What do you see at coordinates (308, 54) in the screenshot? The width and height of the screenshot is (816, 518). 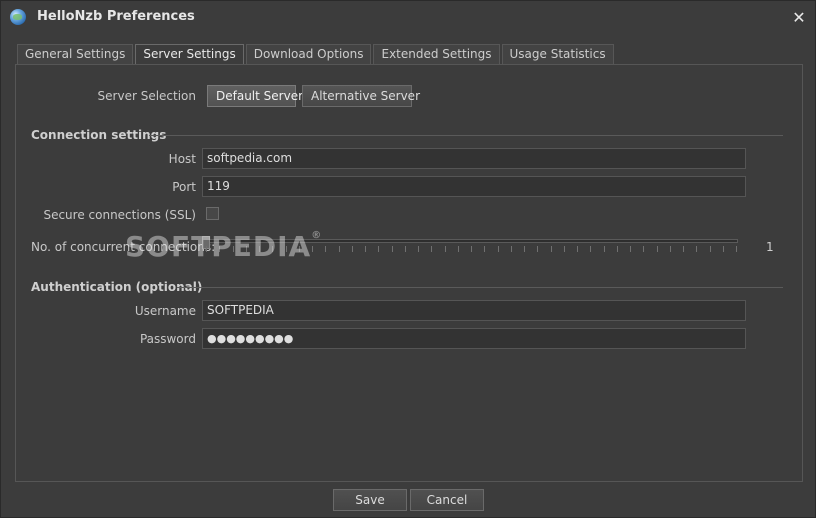 I see `tab-download-options: Download Options` at bounding box center [308, 54].